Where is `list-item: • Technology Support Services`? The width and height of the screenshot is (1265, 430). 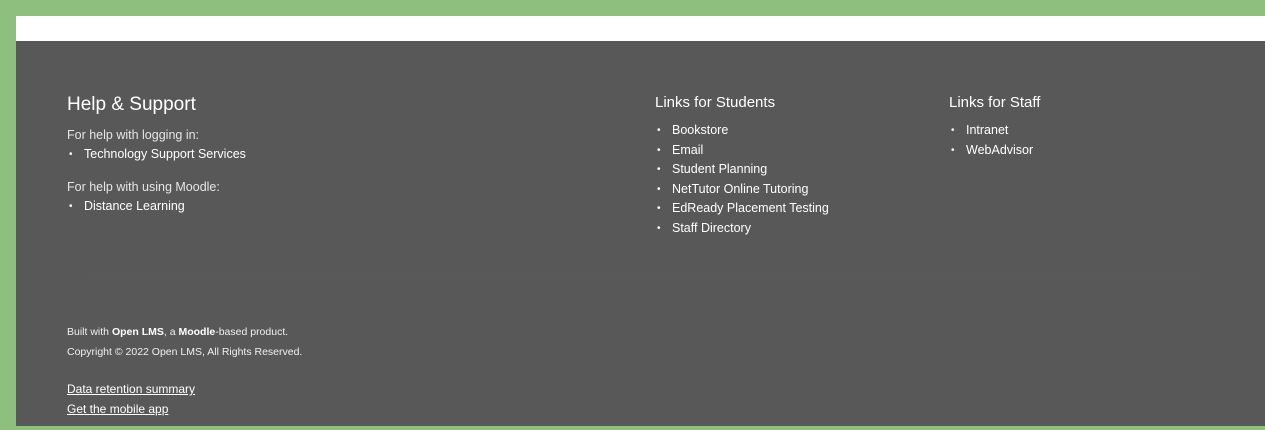 list-item: • Technology Support Services is located at coordinates (327, 155).